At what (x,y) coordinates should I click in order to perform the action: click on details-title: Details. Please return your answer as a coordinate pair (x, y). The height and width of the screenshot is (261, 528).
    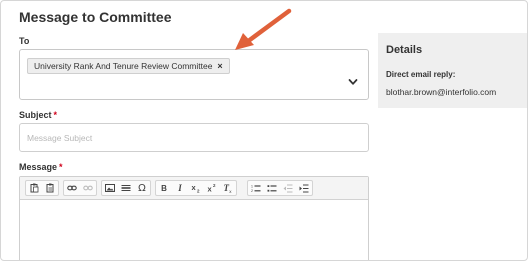
    Looking at the image, I should click on (404, 50).